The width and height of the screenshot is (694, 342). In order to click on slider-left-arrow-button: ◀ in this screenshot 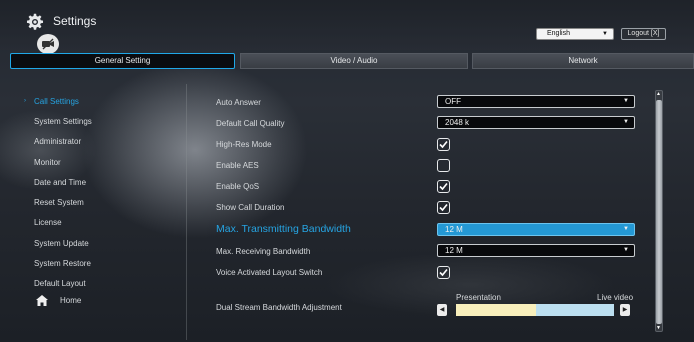, I will do `click(442, 310)`.